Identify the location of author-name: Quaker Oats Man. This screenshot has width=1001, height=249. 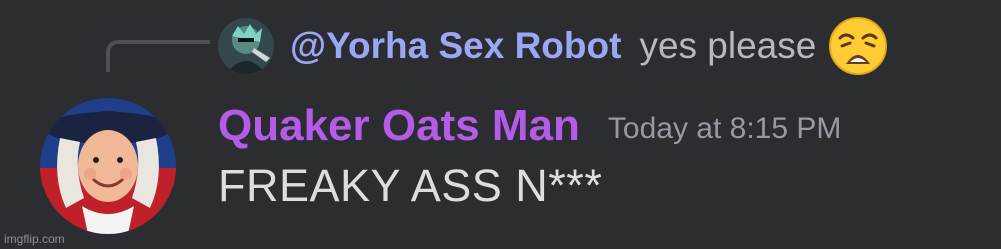
(399, 126).